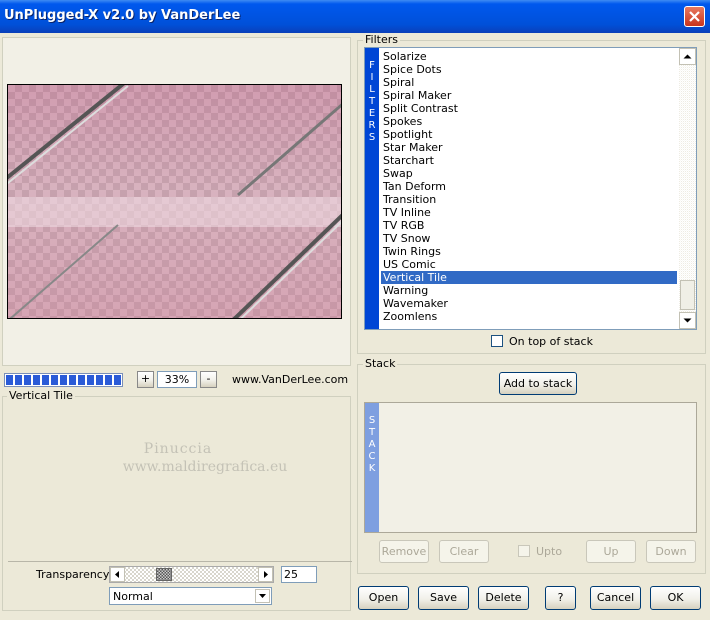 The height and width of the screenshot is (620, 710). Describe the element at coordinates (190, 596) in the screenshot. I see `blend-mode-select: Normal` at that location.